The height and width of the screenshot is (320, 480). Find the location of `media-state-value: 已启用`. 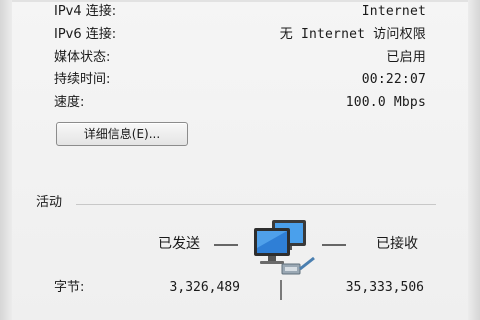

media-state-value: 已启用 is located at coordinates (406, 57).